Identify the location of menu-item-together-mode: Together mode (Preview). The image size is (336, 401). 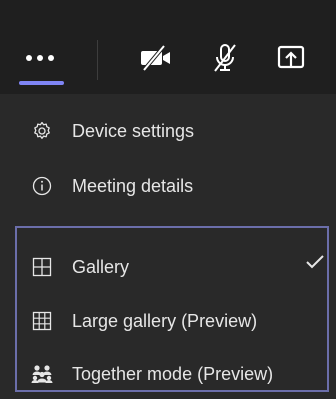
(168, 374).